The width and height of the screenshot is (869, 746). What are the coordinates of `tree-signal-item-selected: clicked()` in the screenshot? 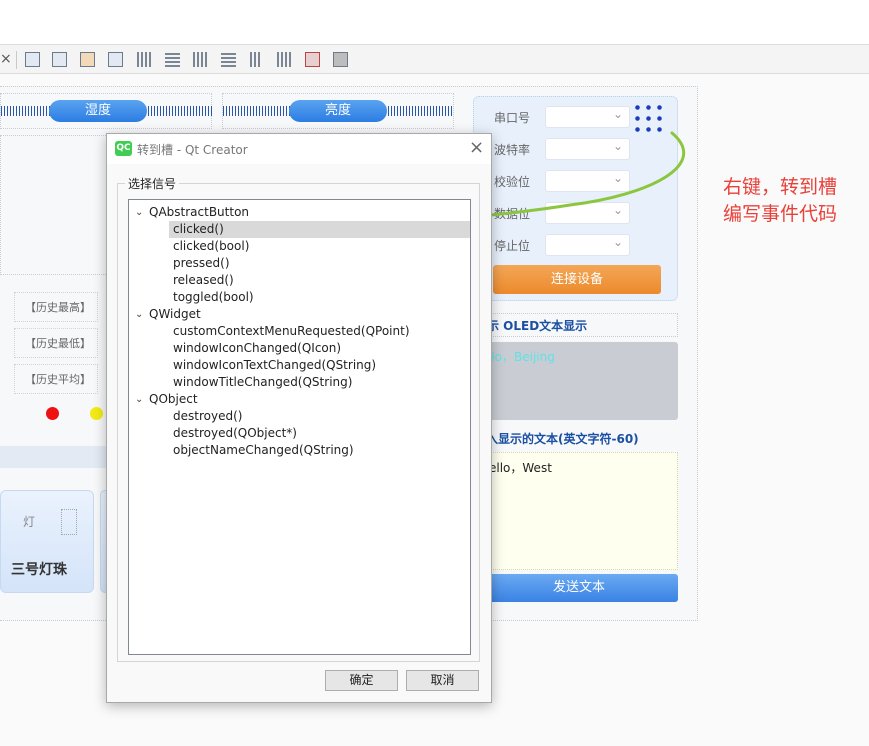 It's located at (319, 229).